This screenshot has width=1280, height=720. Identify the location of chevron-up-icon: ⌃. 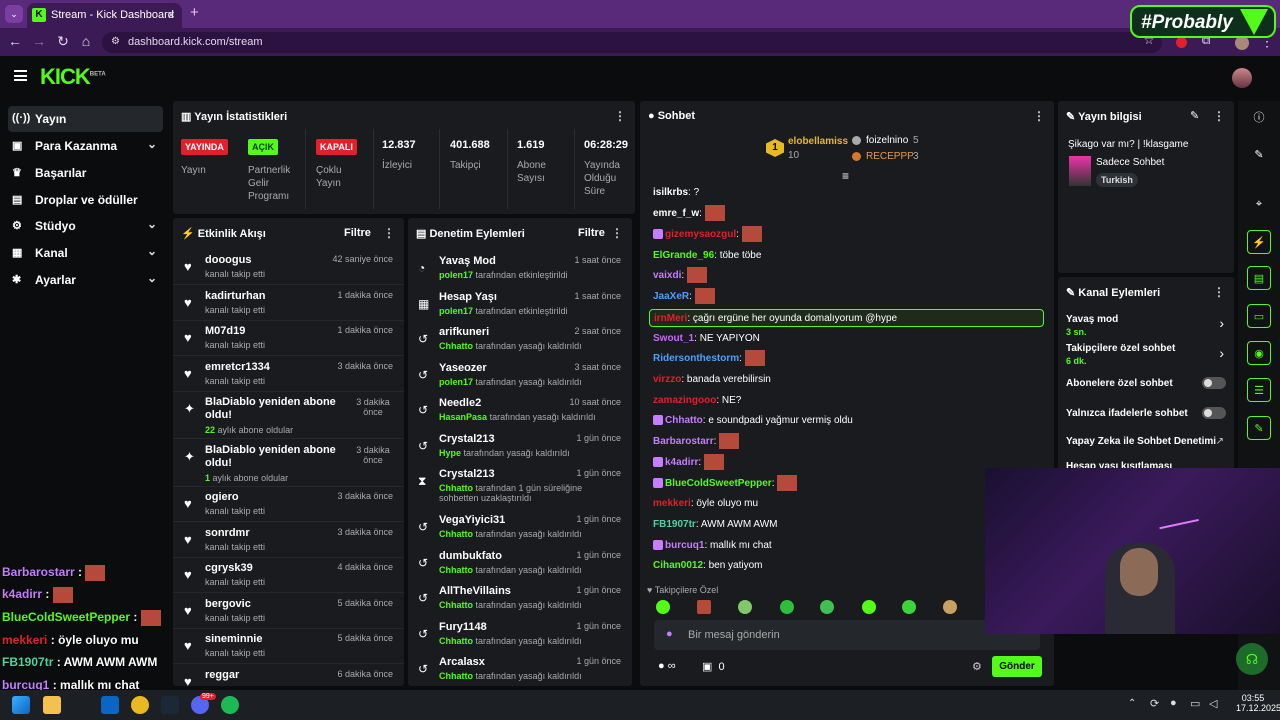
(1132, 703).